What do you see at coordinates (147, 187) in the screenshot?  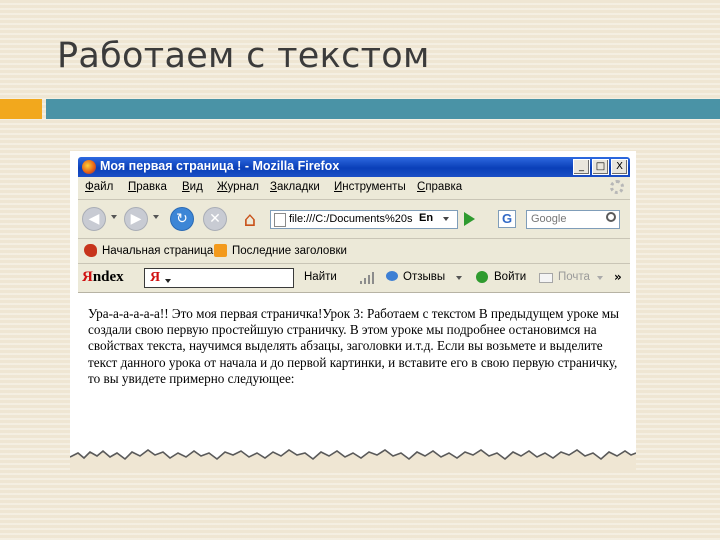 I see `menu-edit: Правка` at bounding box center [147, 187].